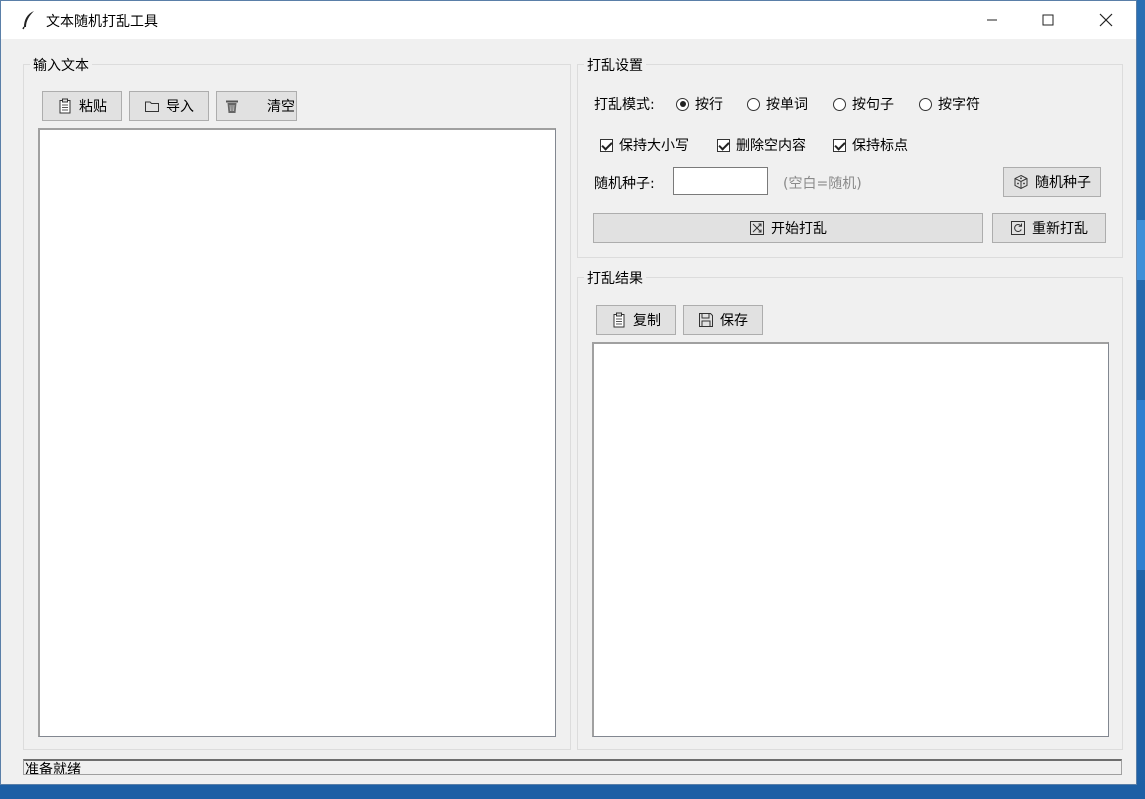 The width and height of the screenshot is (1145, 799). I want to click on random-seed-button: 随机种子, so click(1052, 182).